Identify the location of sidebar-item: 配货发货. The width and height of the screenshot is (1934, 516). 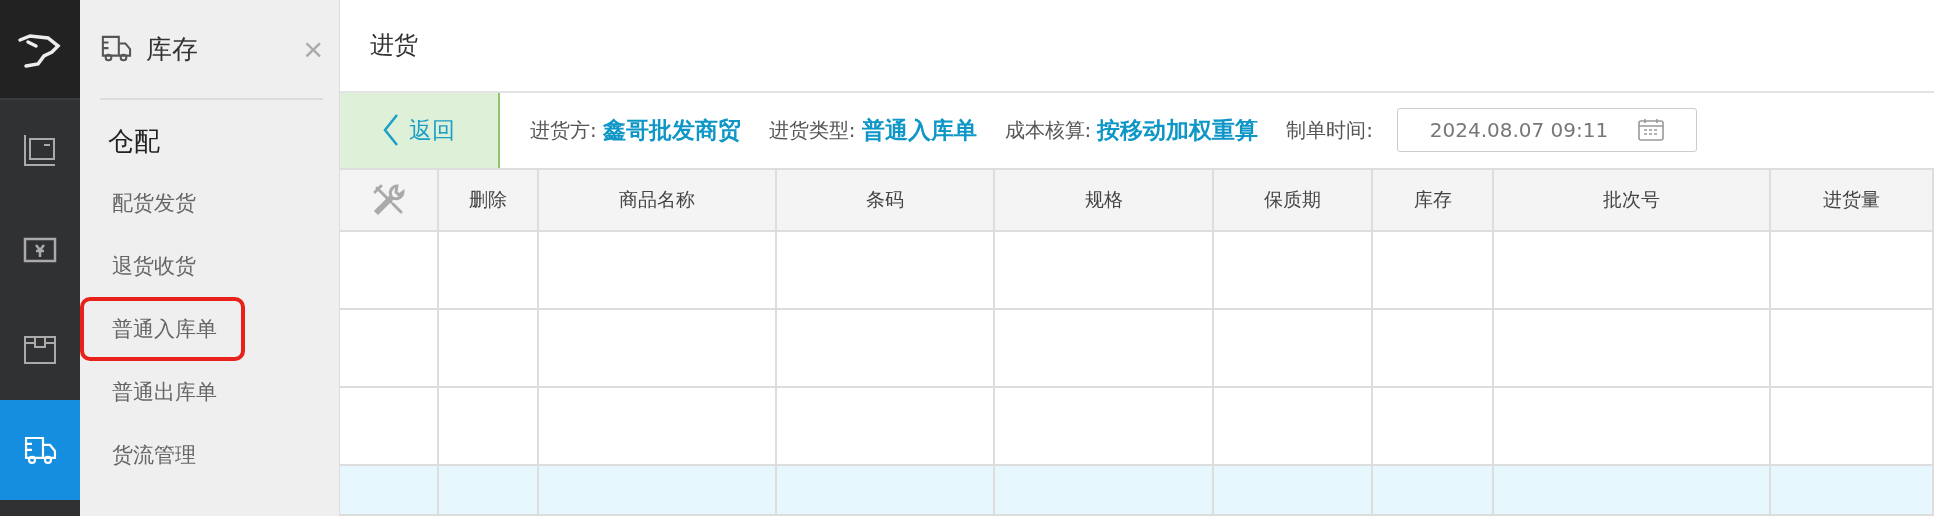
(152, 202).